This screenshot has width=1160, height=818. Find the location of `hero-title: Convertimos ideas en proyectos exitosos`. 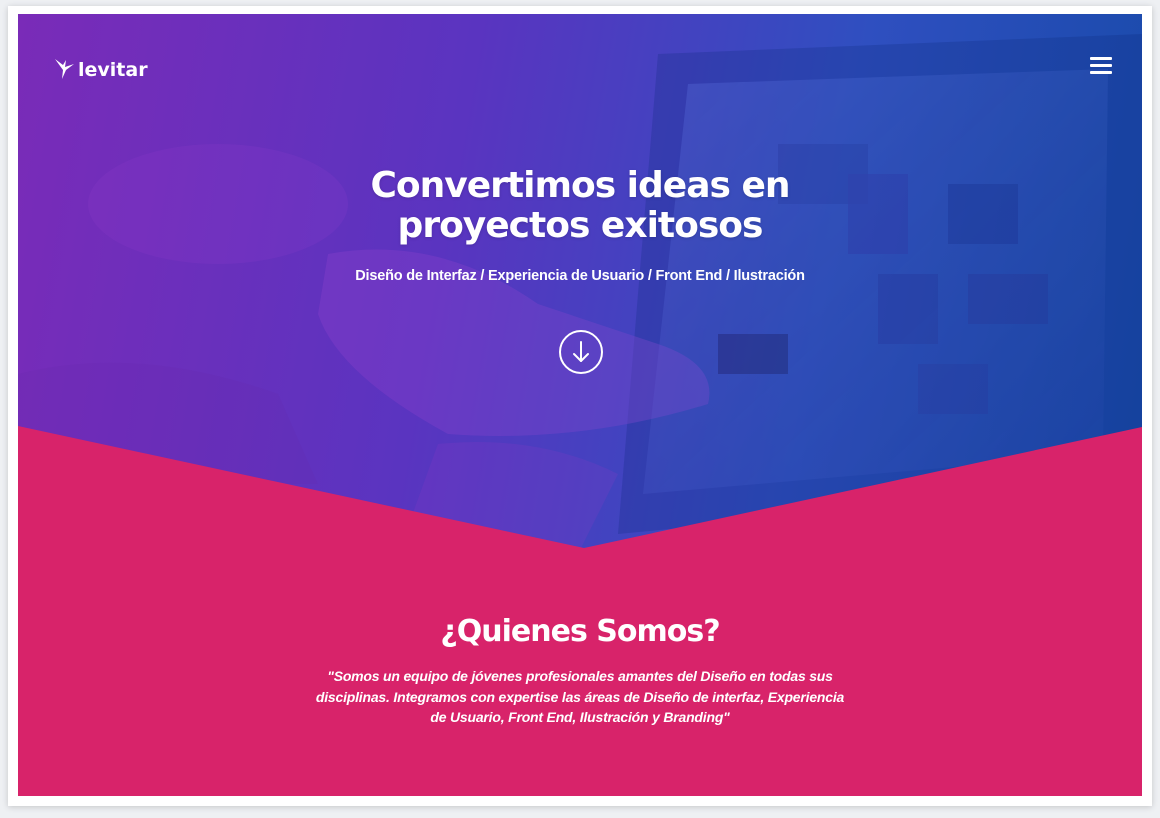

hero-title: Convertimos ideas en proyectos exitosos is located at coordinates (580, 206).